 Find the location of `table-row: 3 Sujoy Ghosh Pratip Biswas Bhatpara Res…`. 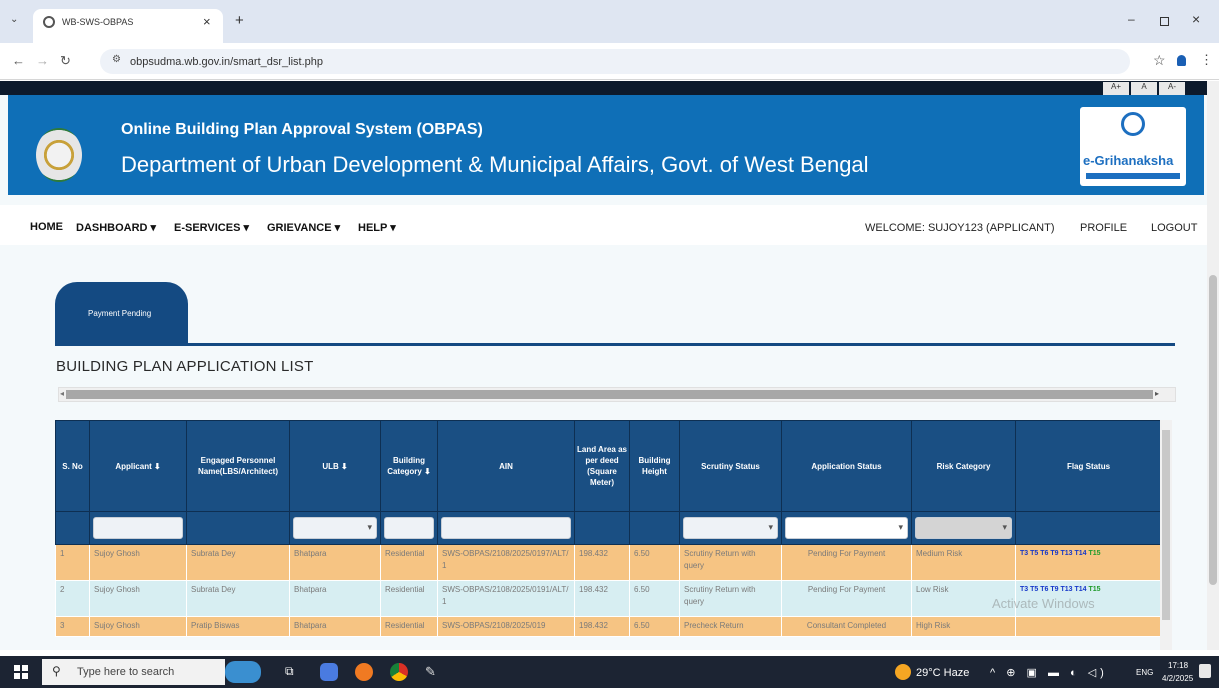

table-row: 3 Sujoy Ghosh Pratip Biswas Bhatpara Res… is located at coordinates (608, 626).